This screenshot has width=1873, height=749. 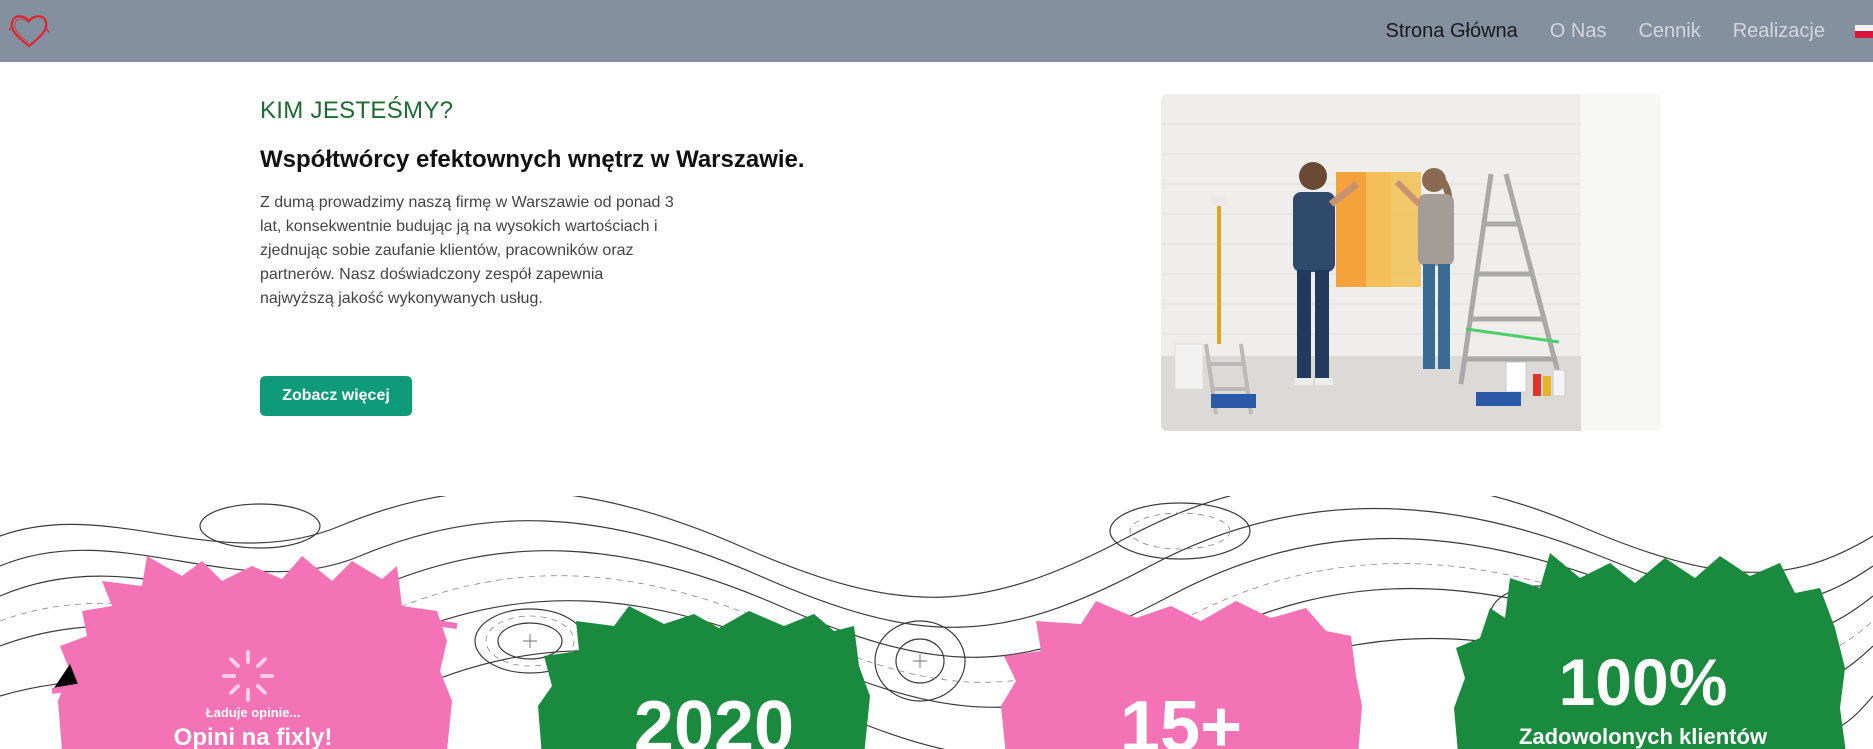 I want to click on painters-illustration, so click(x=1411, y=262).